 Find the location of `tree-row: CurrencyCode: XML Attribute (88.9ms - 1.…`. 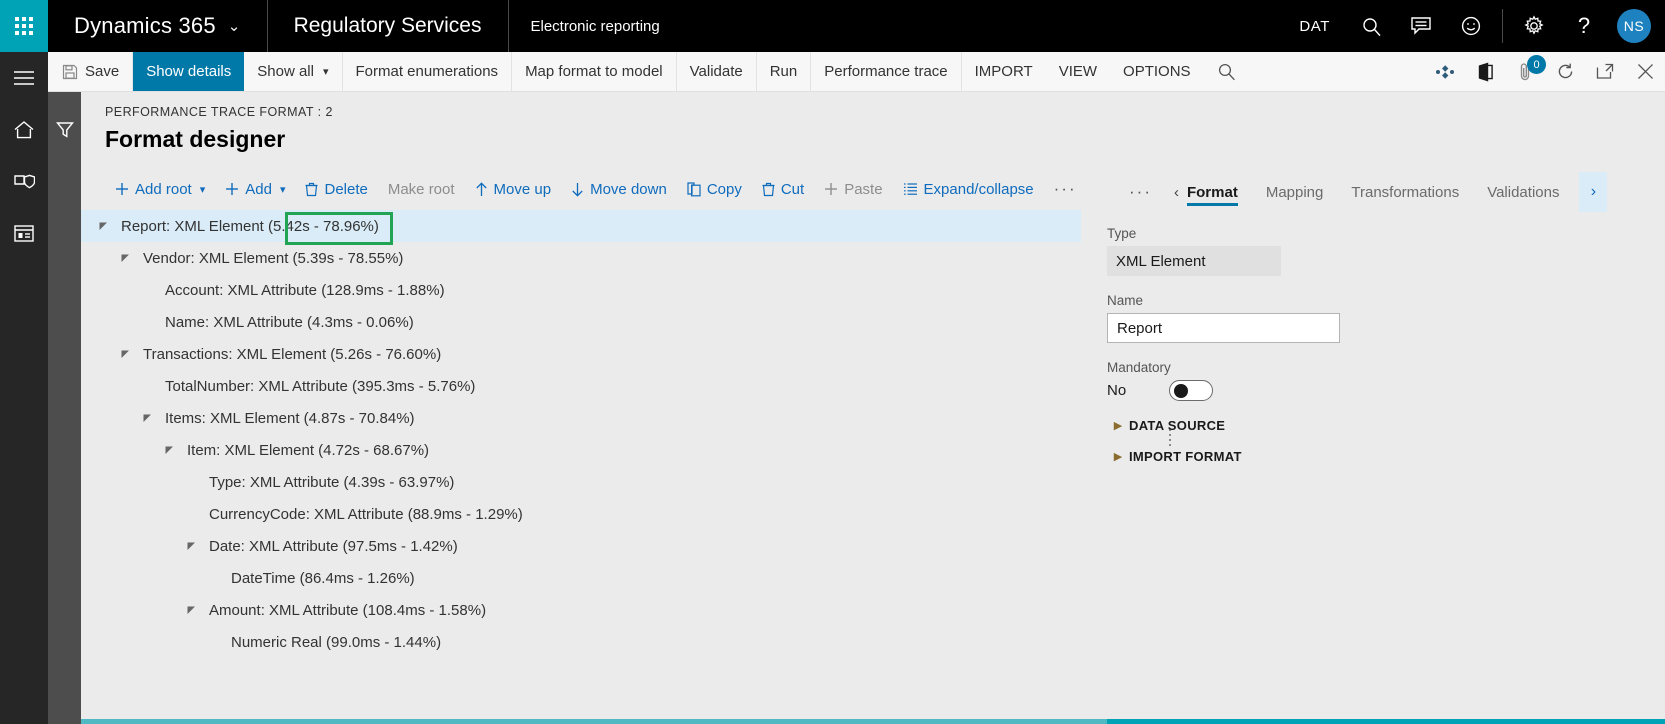

tree-row: CurrencyCode: XML Attribute (88.9ms - 1.… is located at coordinates (581, 514).